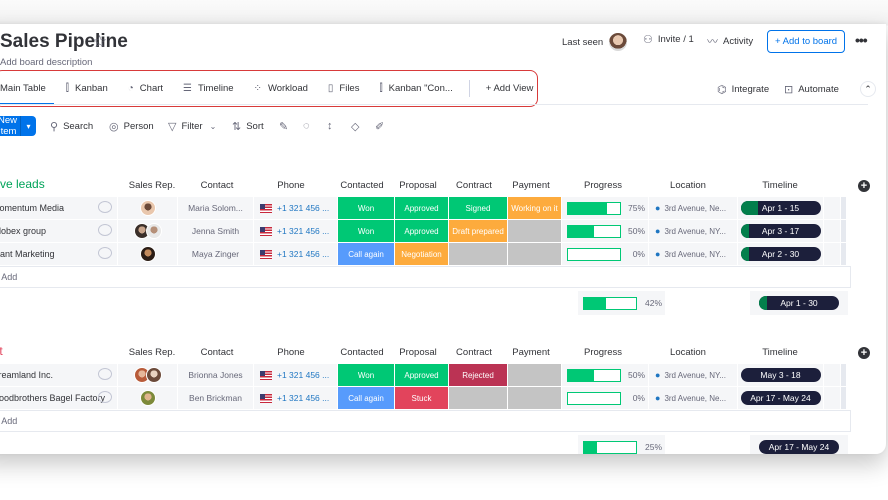 The height and width of the screenshot is (500, 888). Describe the element at coordinates (194, 126) in the screenshot. I see `filter-button: ▽ Filter ⌄` at that location.